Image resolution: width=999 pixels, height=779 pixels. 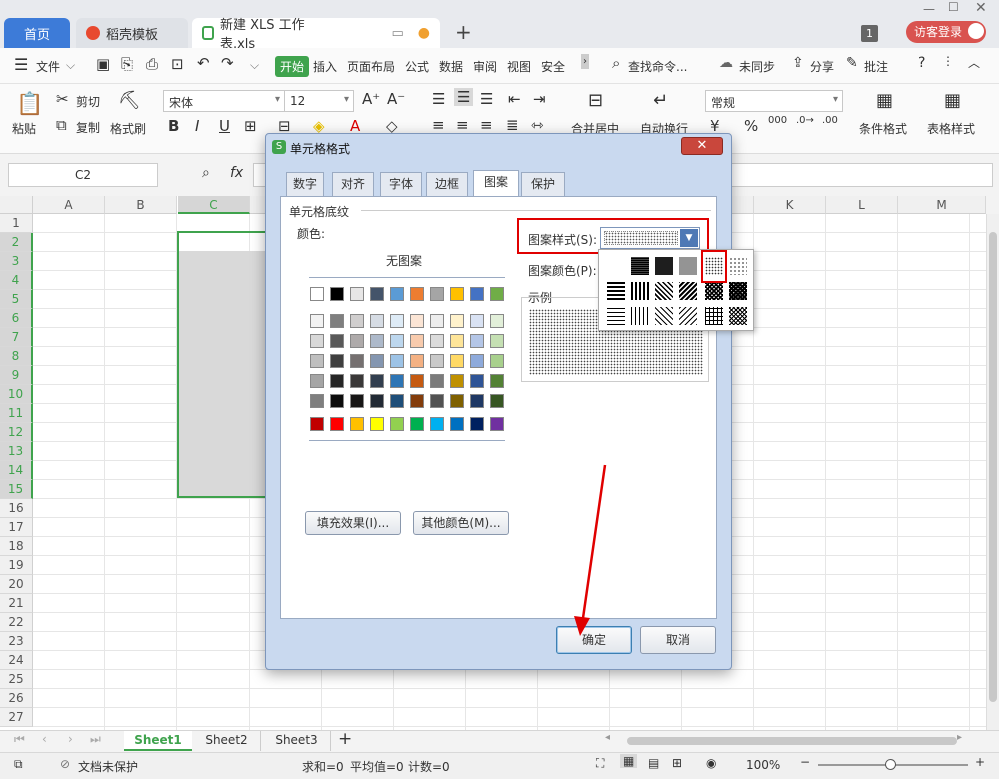 What do you see at coordinates (214, 205) in the screenshot?
I see `column-header-c: C` at bounding box center [214, 205].